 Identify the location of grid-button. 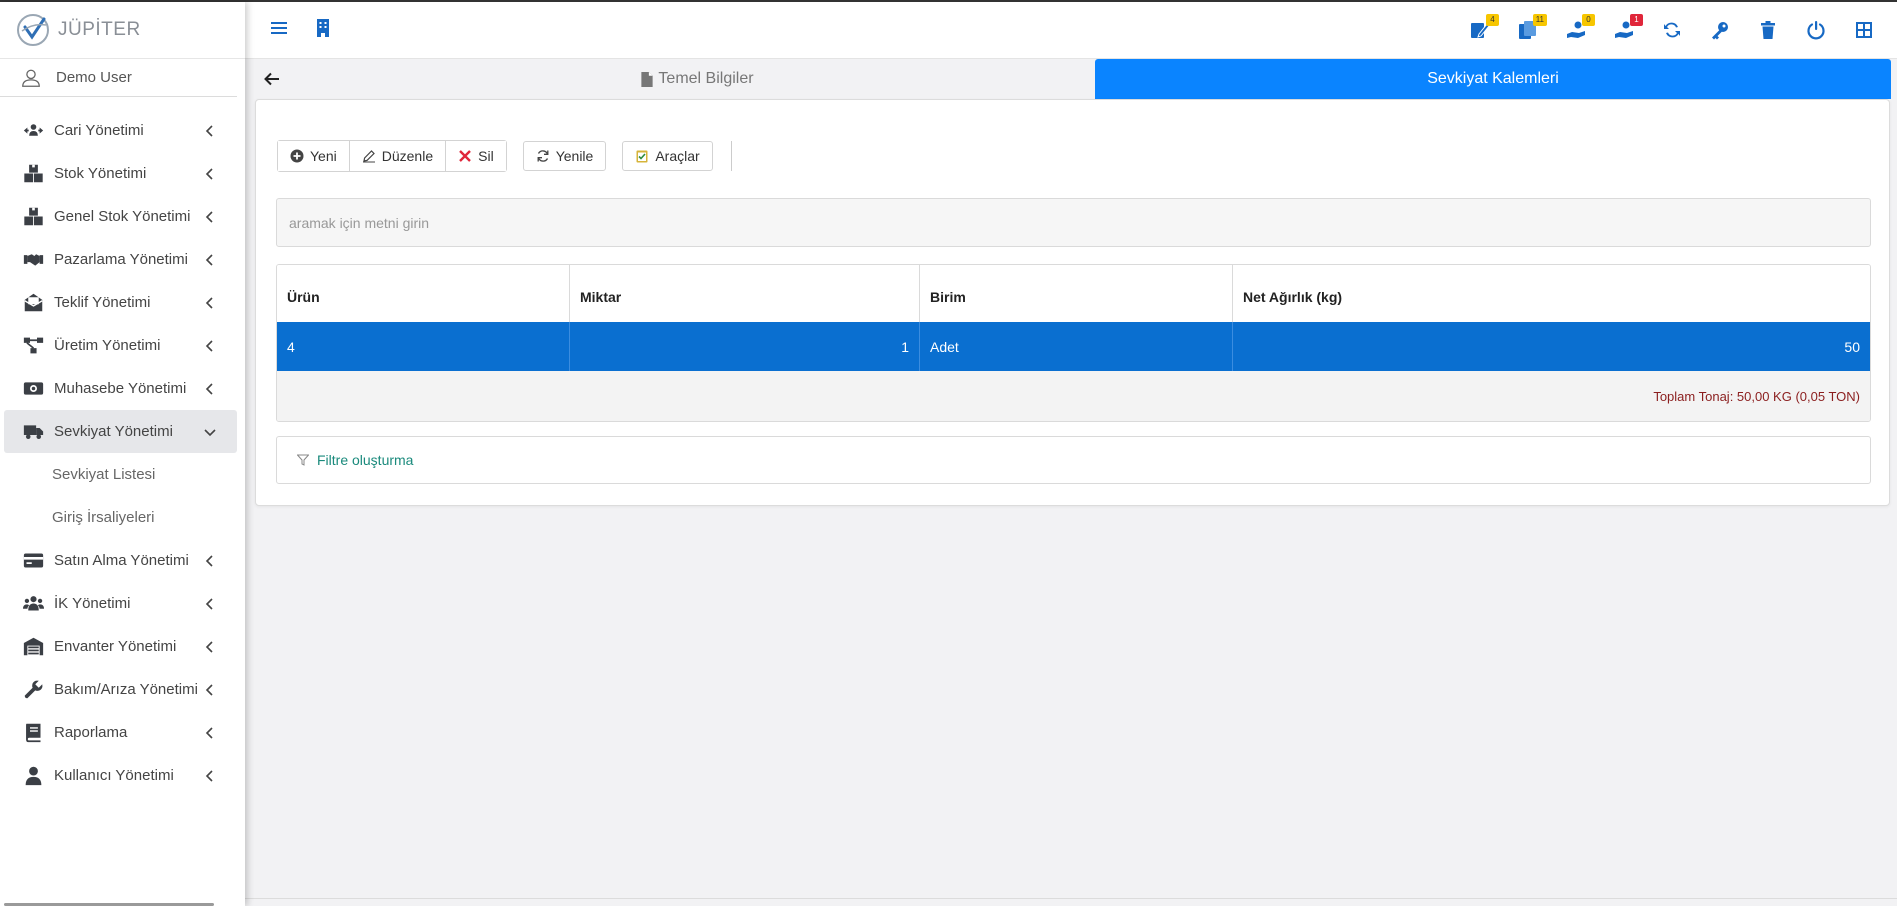
(1864, 30).